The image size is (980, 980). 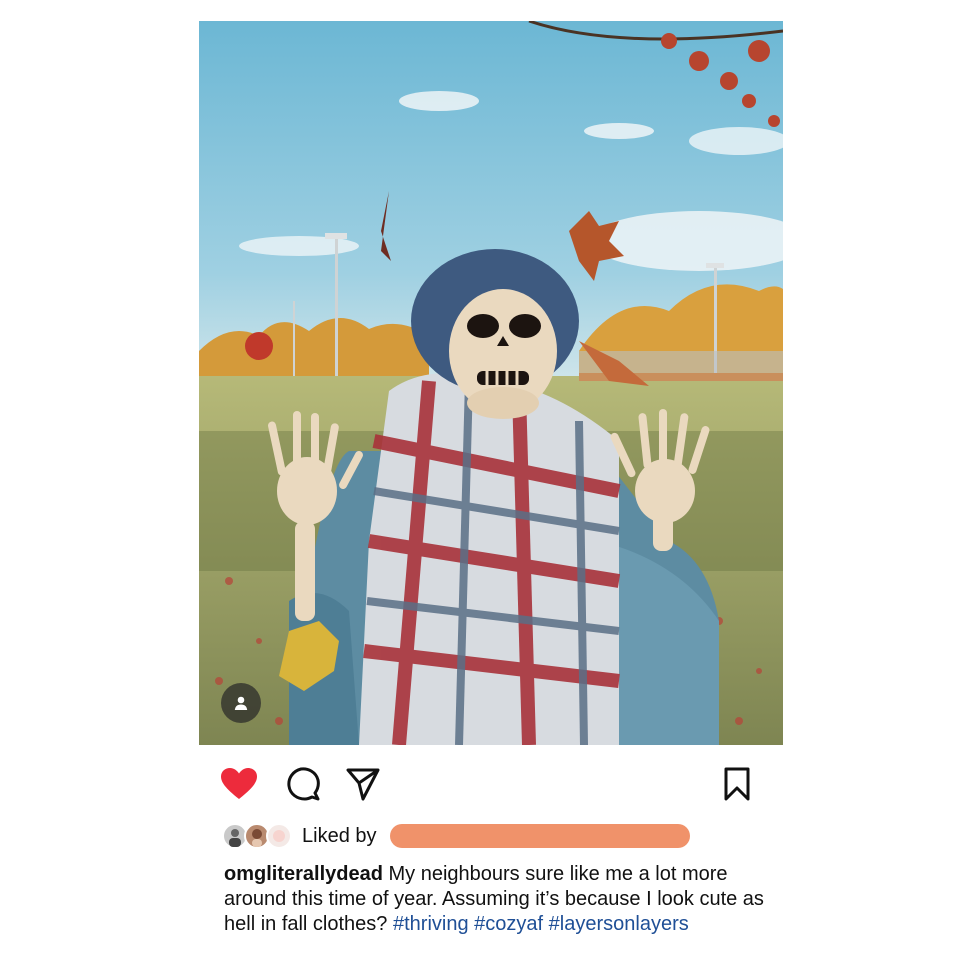 I want to click on hashtag-link: #thriving, so click(x=431, y=924).